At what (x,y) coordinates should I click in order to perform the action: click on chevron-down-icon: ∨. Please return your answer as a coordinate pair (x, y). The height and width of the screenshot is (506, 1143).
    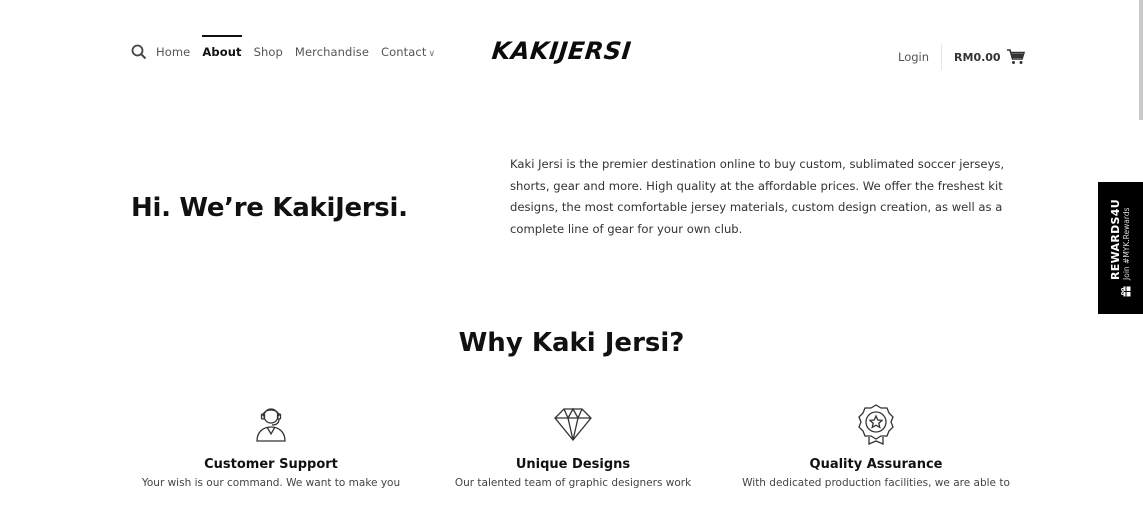
    Looking at the image, I should click on (432, 54).